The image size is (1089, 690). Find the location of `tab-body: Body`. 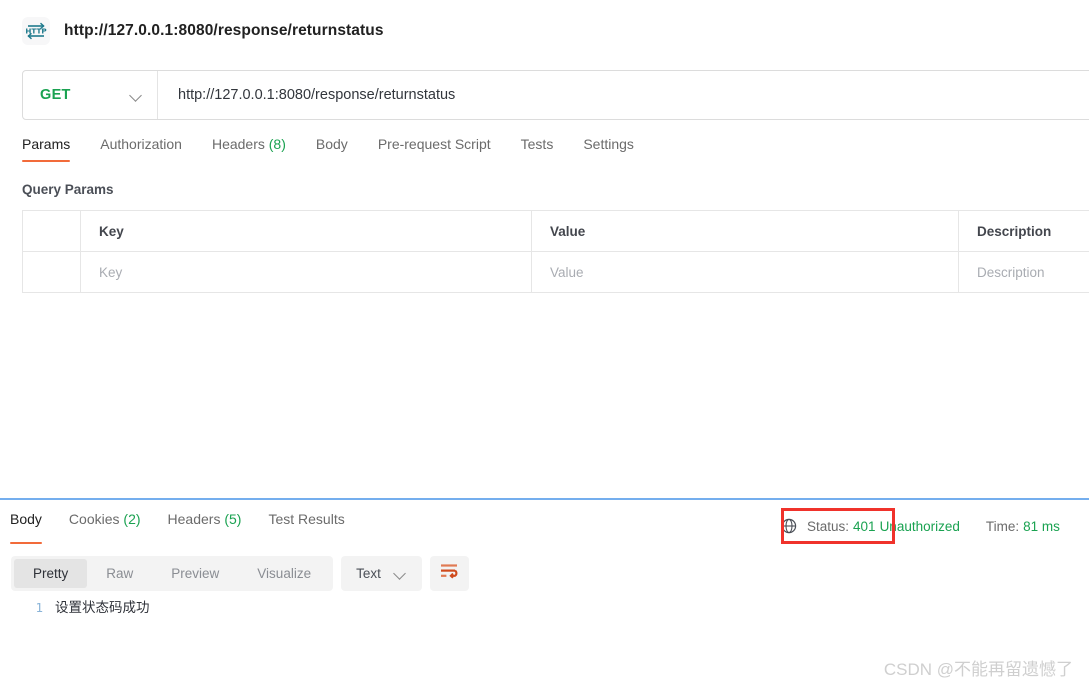

tab-body: Body is located at coordinates (332, 148).